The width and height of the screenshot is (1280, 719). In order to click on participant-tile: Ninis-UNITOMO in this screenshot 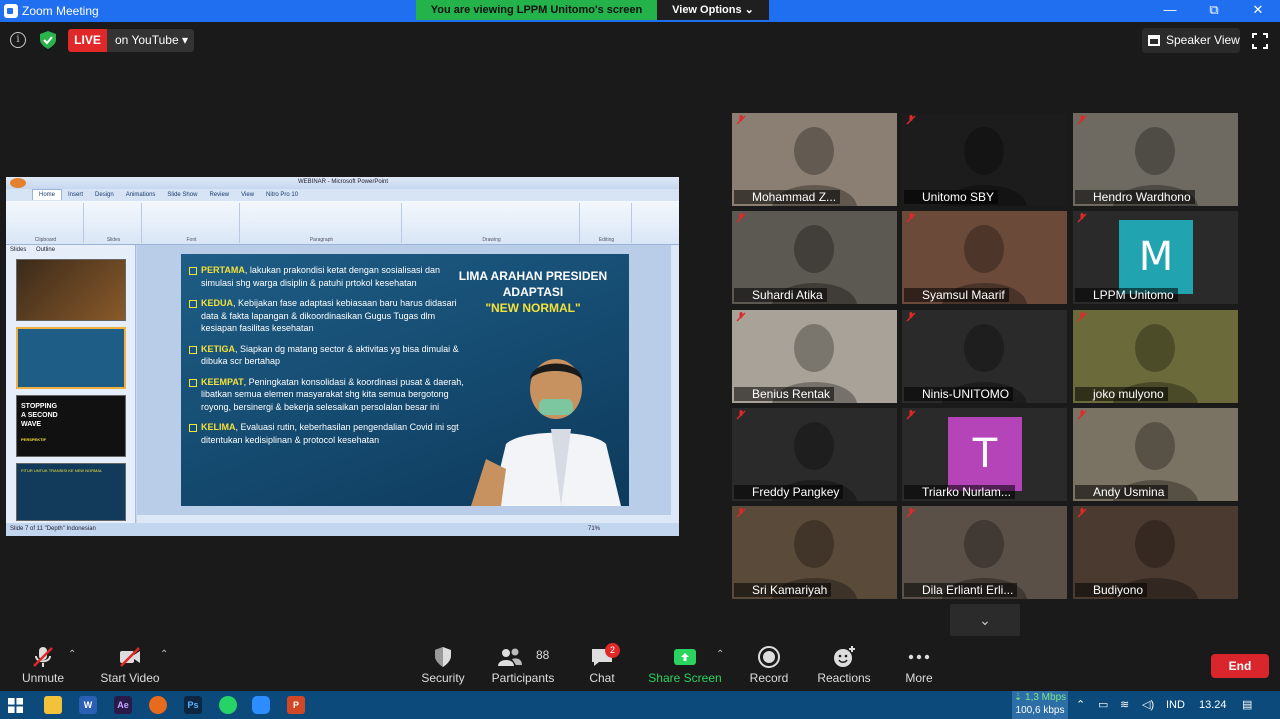, I will do `click(984, 356)`.